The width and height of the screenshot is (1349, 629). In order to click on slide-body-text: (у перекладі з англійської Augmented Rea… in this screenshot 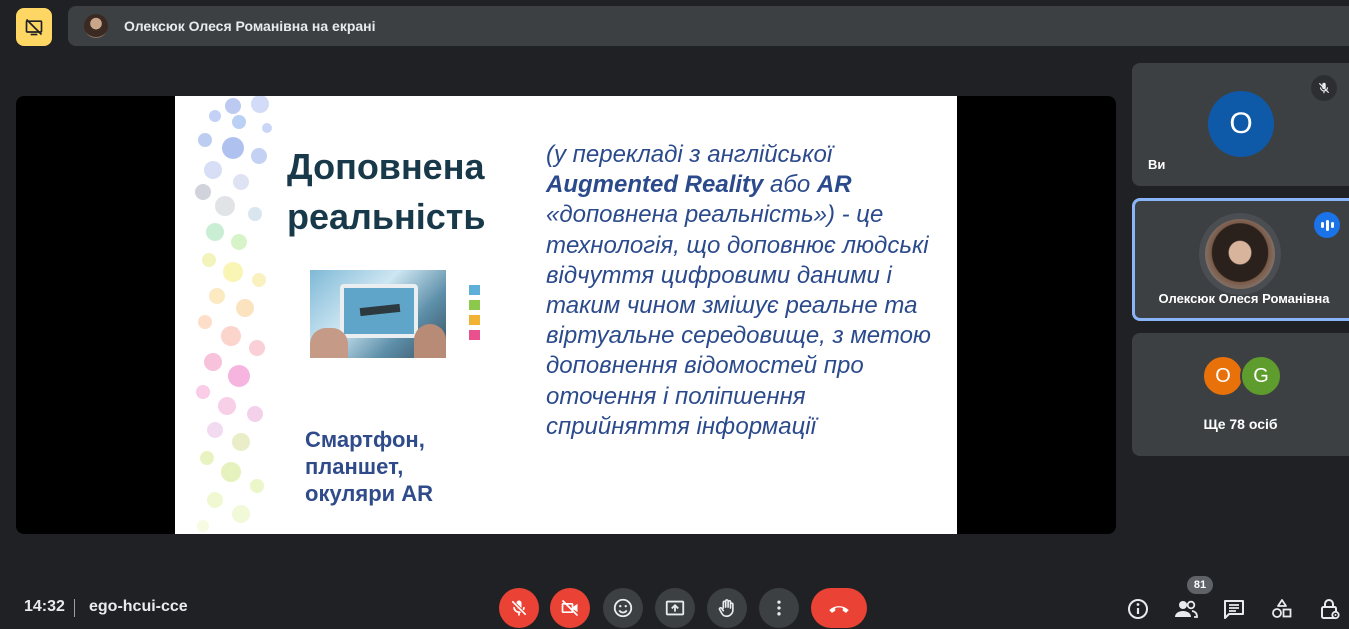, I will do `click(741, 291)`.